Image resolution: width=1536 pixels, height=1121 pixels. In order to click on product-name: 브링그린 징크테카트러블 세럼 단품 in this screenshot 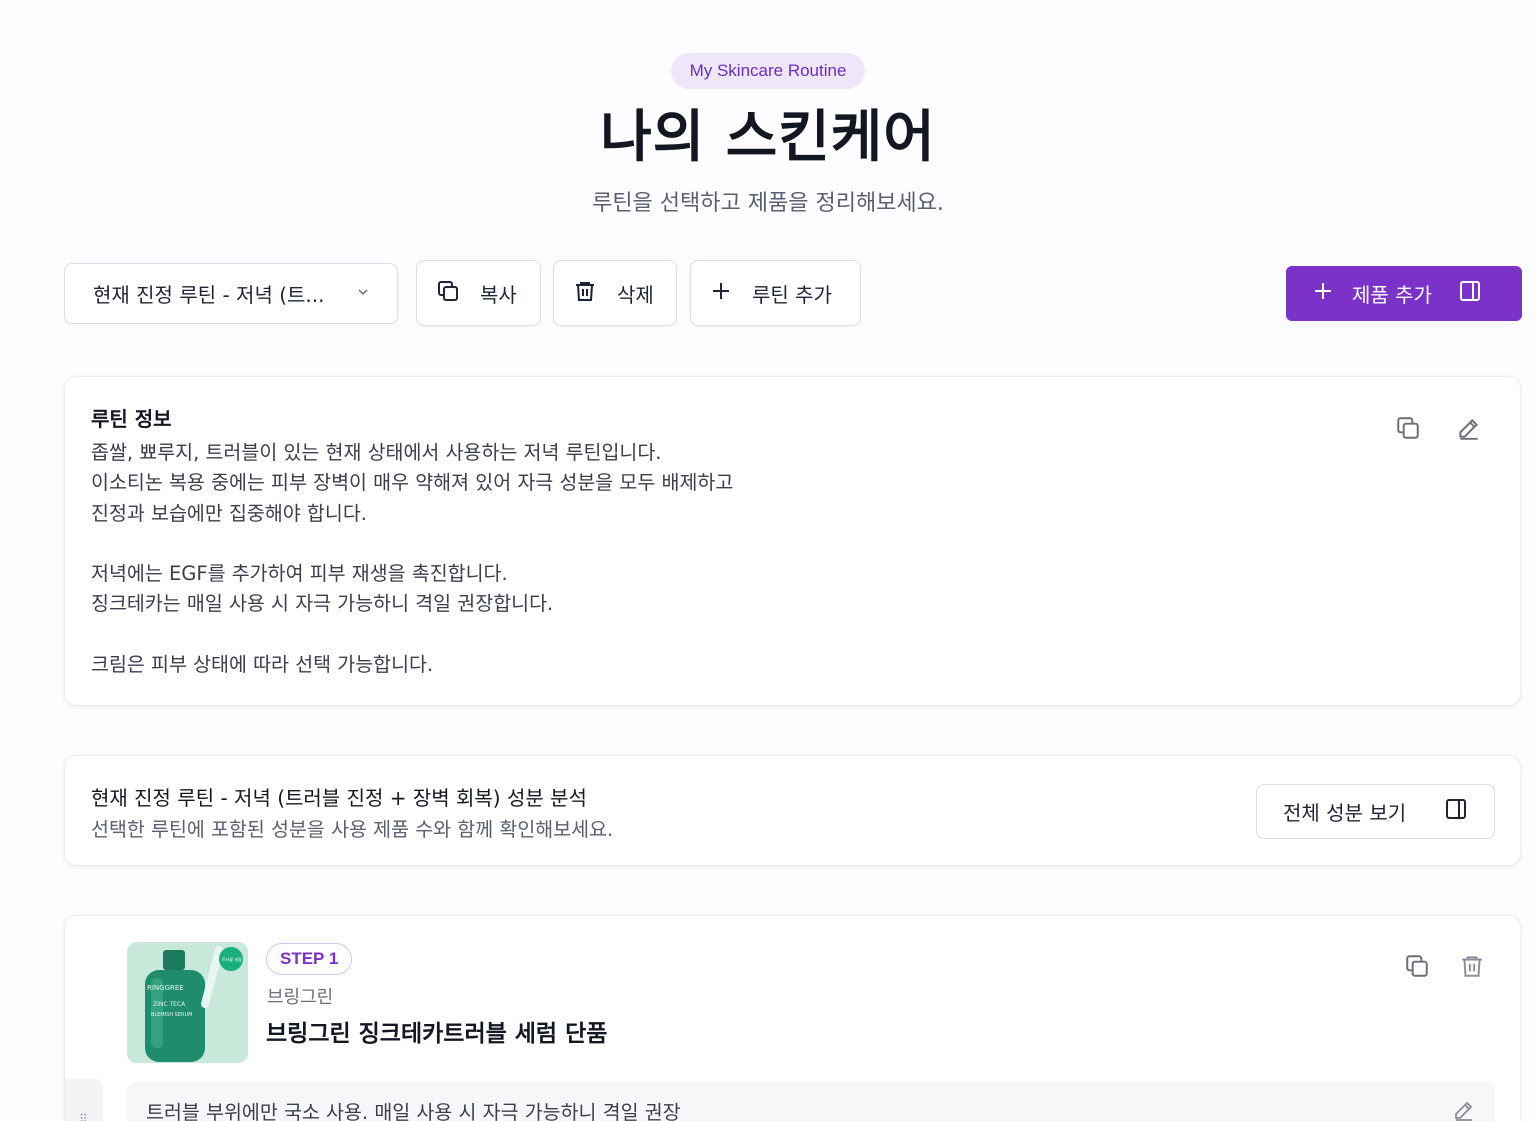, I will do `click(437, 1034)`.